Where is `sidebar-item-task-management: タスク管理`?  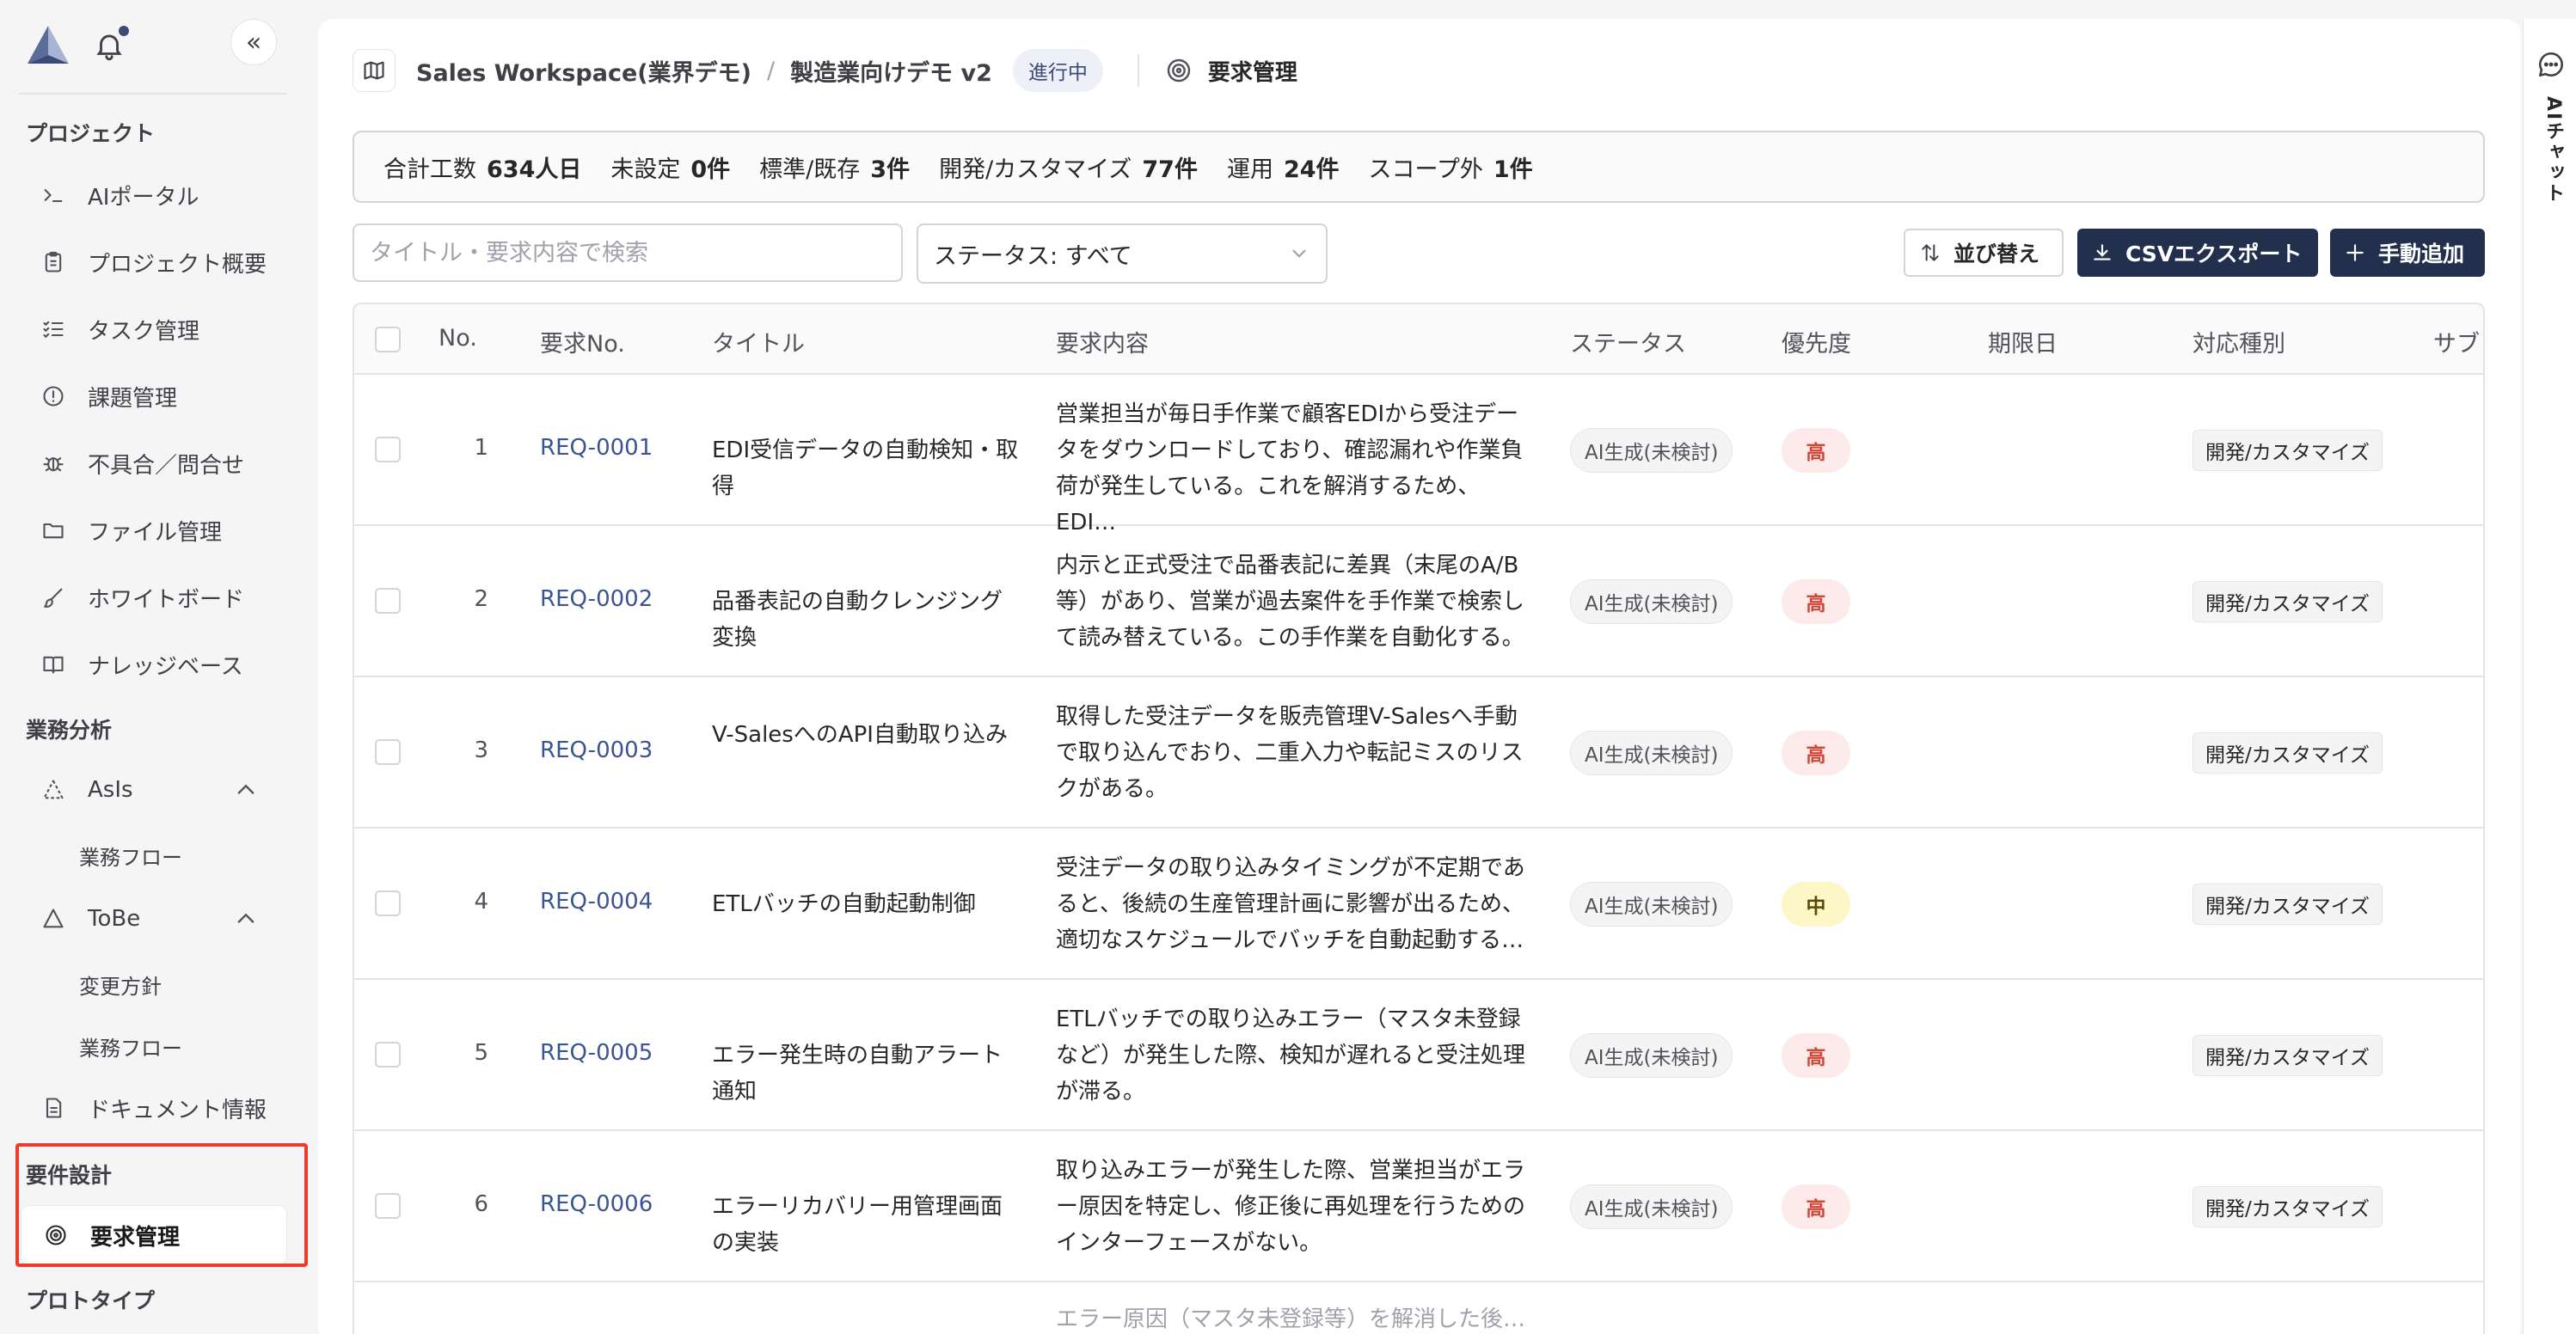
sidebar-item-task-management: タスク管理 is located at coordinates (153, 329).